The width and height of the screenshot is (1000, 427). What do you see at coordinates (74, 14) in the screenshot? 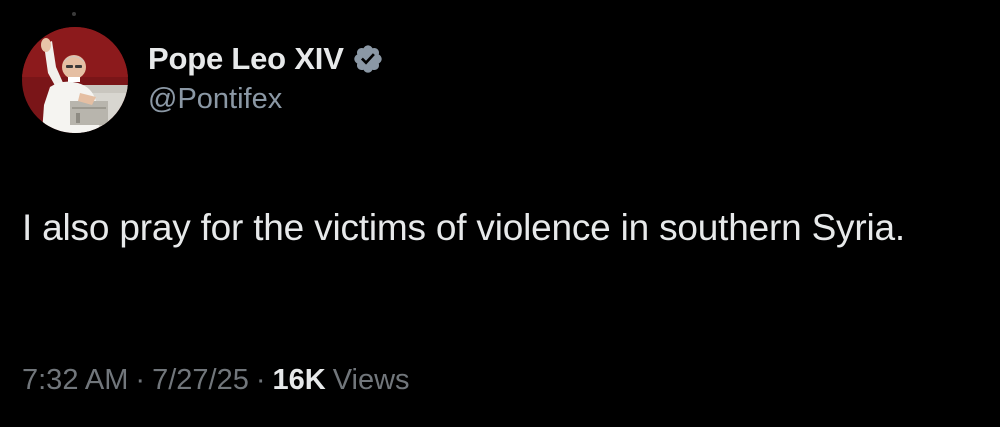
I see `scroll-indicator-dot` at bounding box center [74, 14].